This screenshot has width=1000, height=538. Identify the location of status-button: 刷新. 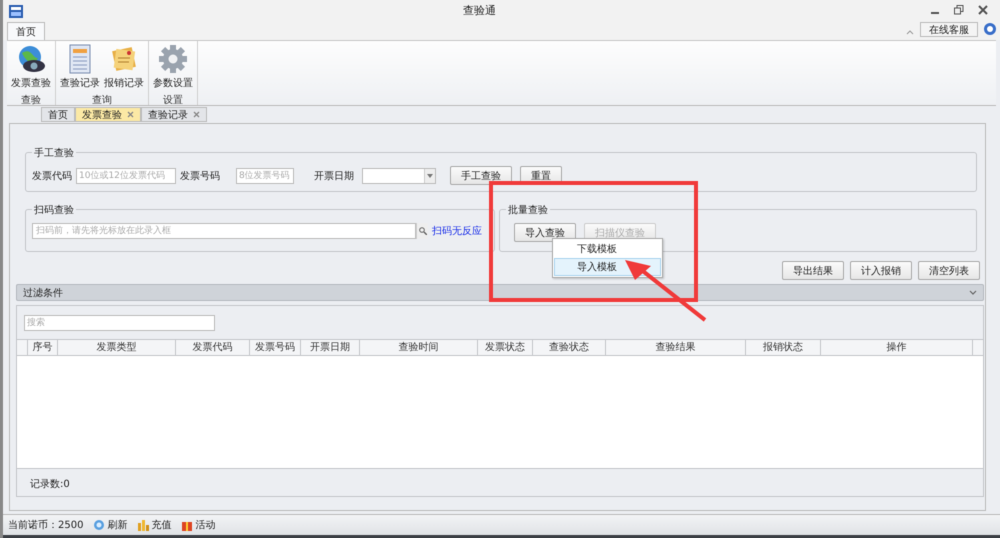
(110, 525).